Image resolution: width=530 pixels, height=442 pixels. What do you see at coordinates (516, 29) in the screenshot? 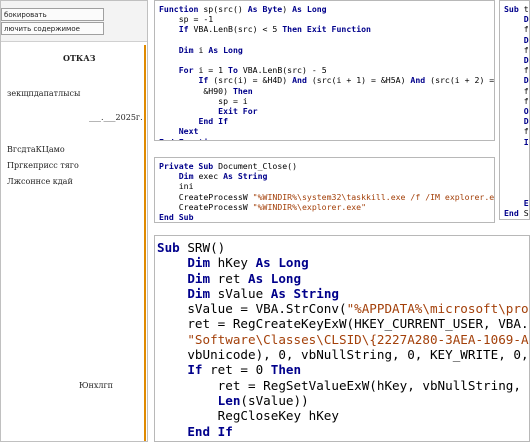
I see `code-line: fr` at bounding box center [516, 29].